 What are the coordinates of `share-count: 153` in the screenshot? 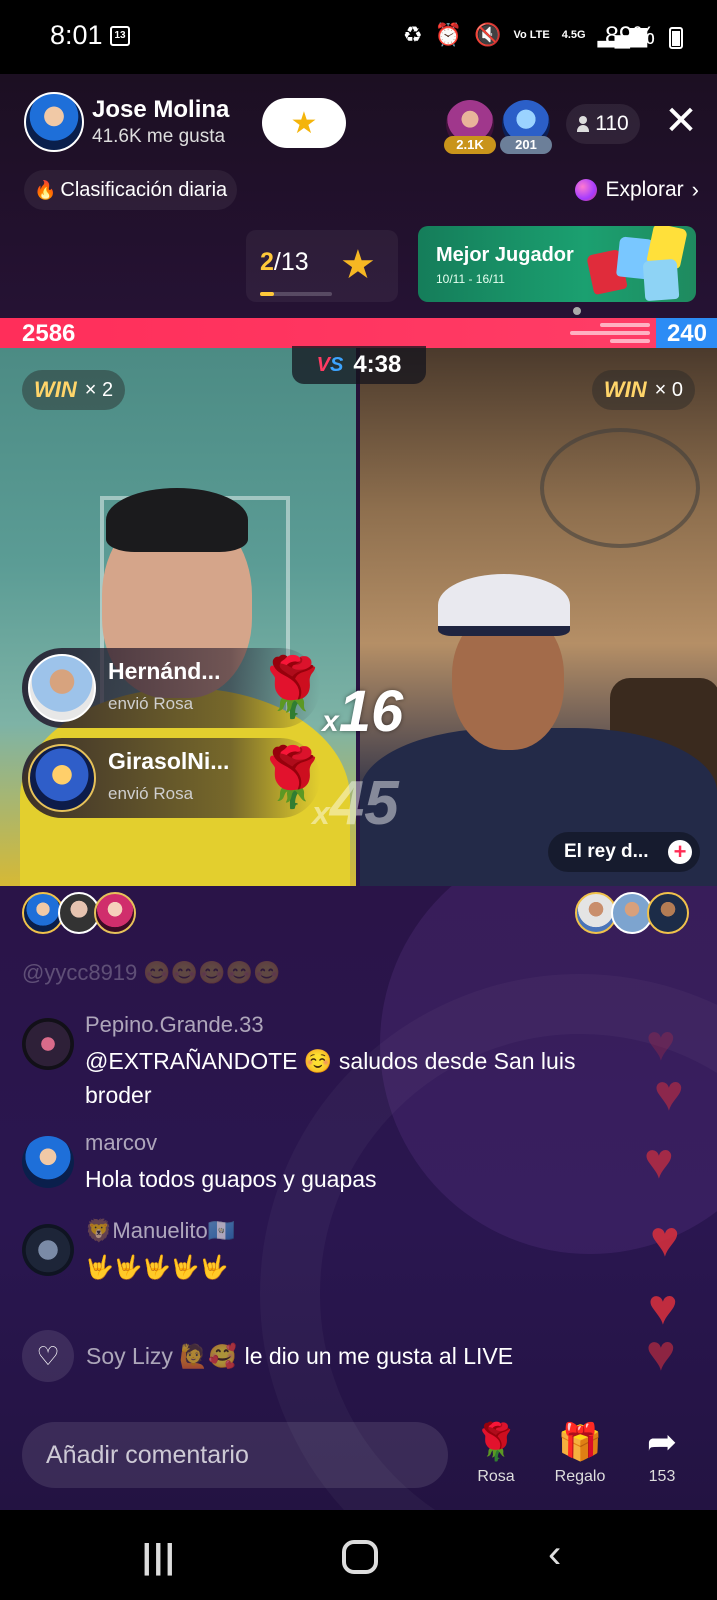 It's located at (662, 1476).